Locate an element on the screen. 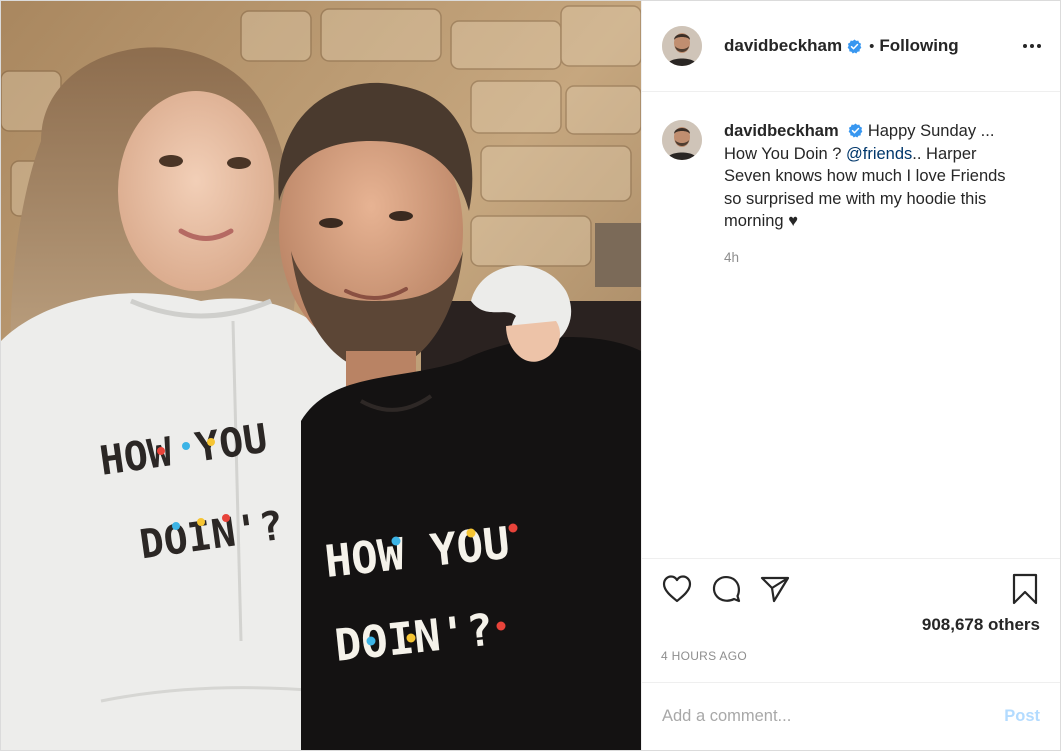 The width and height of the screenshot is (1061, 751). paper-plane-icon is located at coordinates (775, 589).